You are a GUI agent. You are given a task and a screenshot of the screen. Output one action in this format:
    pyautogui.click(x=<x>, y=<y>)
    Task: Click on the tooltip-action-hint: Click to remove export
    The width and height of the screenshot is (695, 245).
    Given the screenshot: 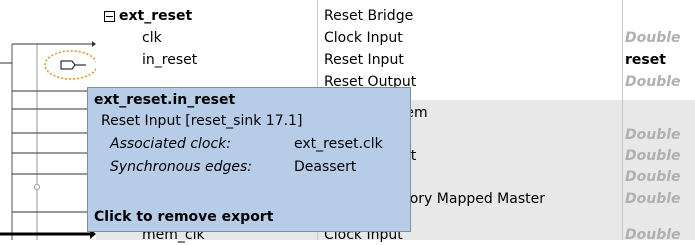 What is the action you would take?
    pyautogui.click(x=184, y=217)
    